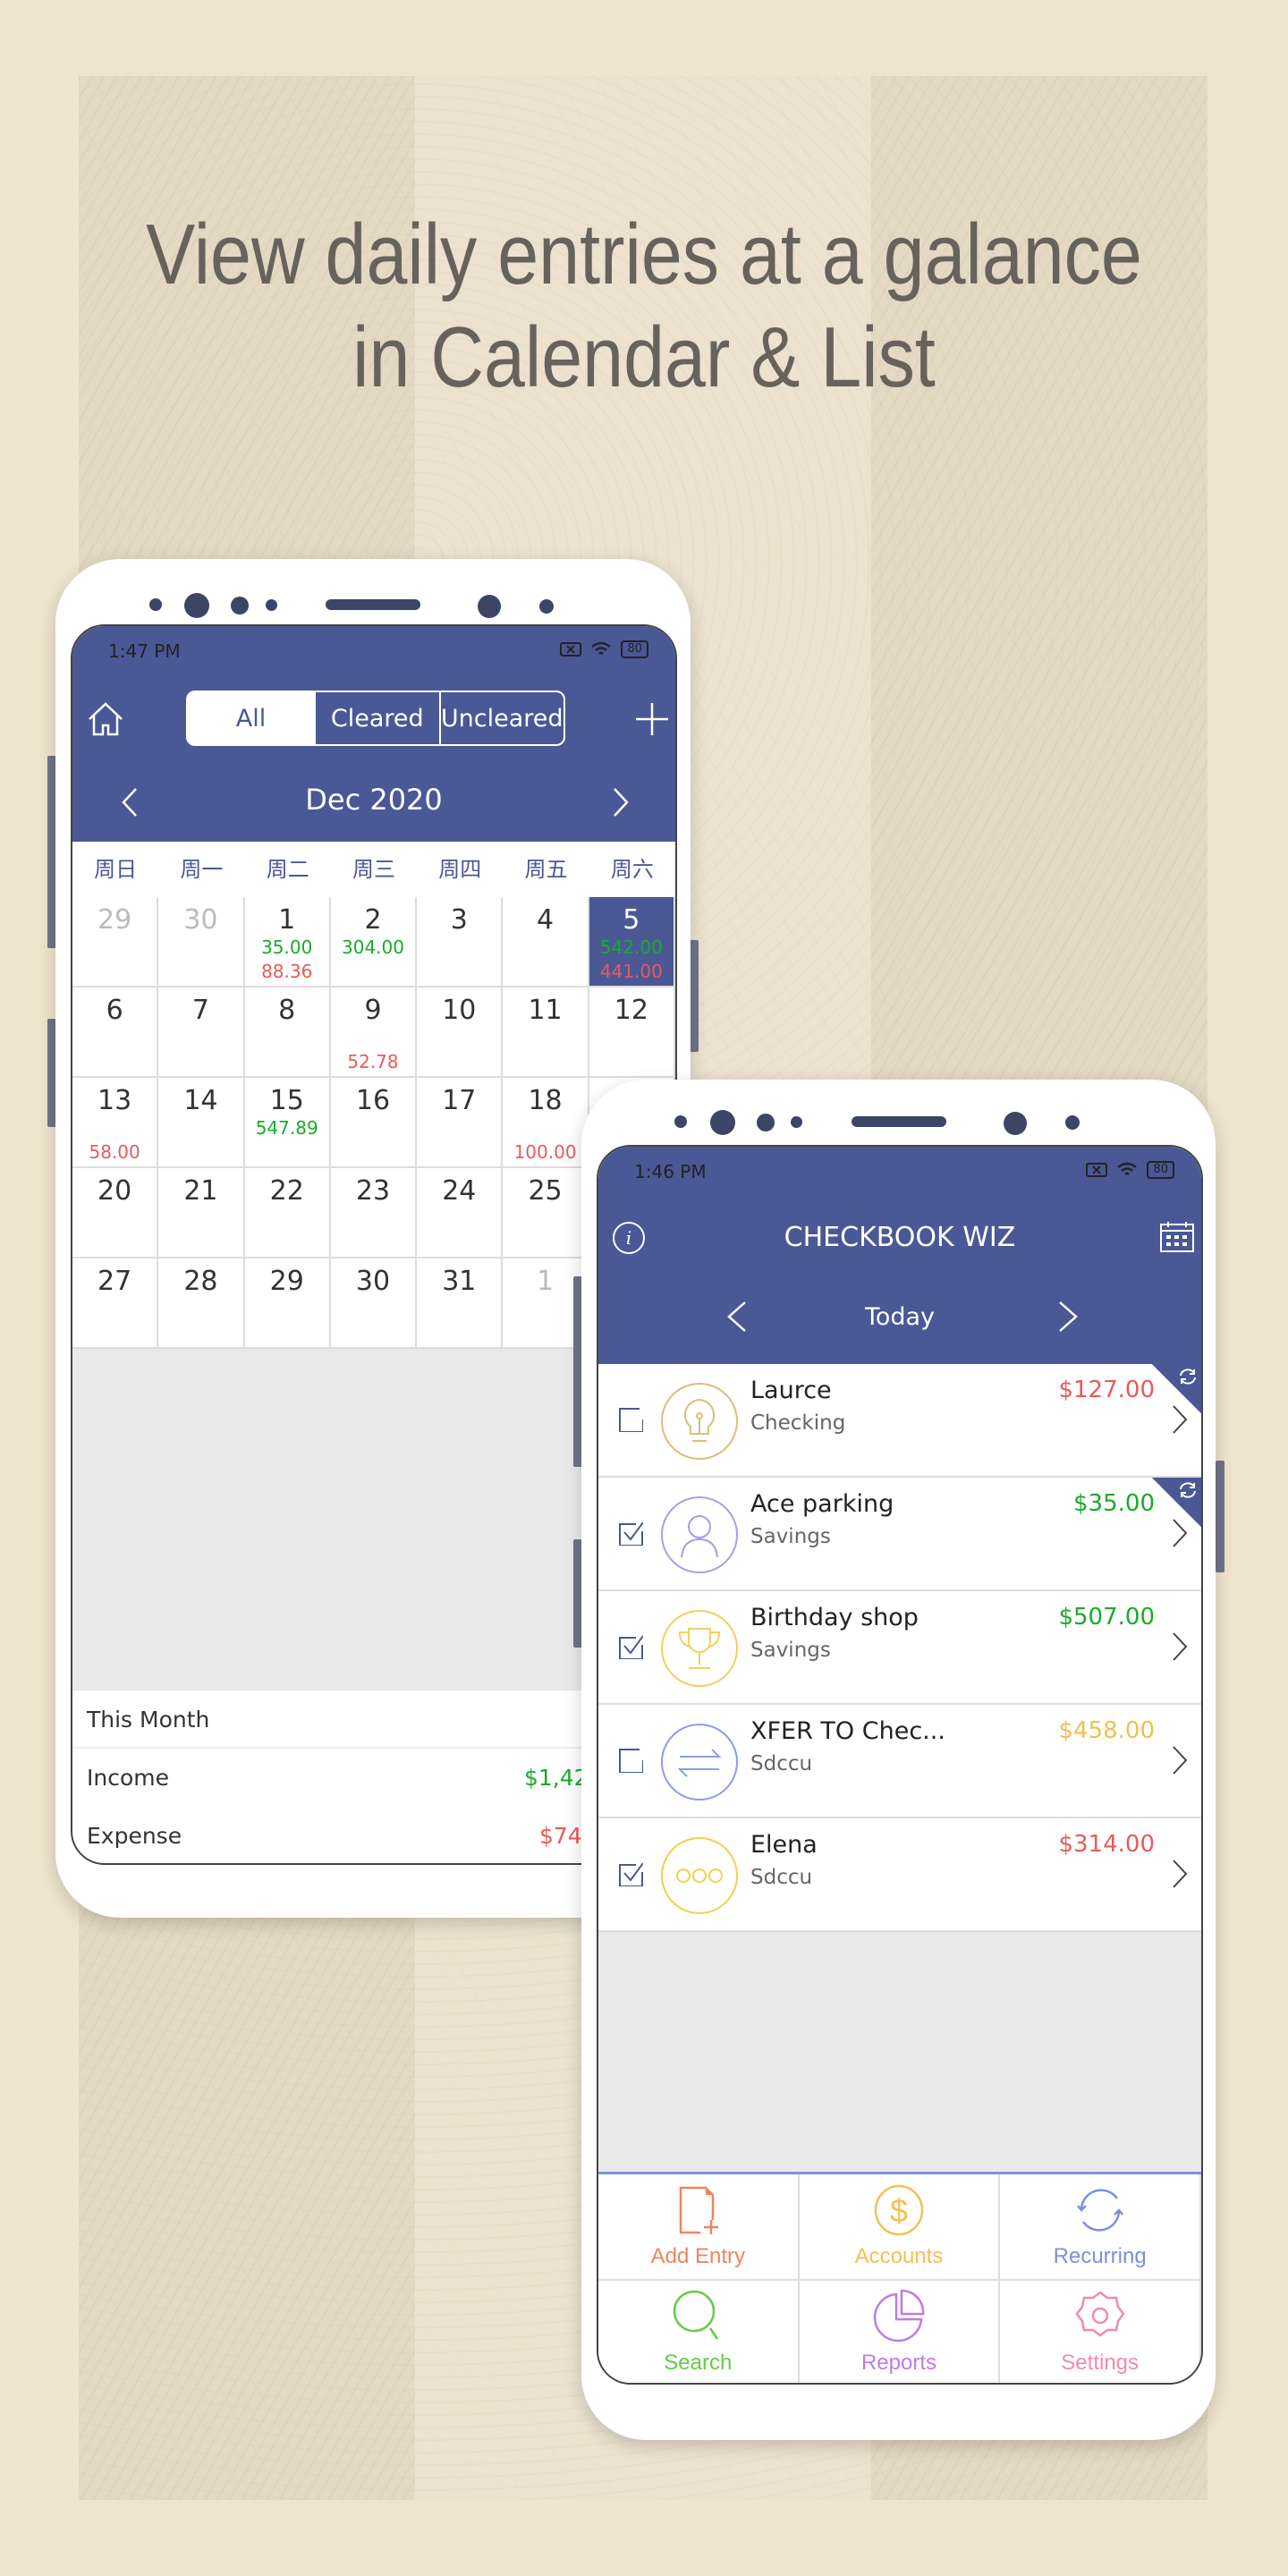 The width and height of the screenshot is (1288, 2576). Describe the element at coordinates (460, 1123) in the screenshot. I see `calendar-day-cell: 17` at that location.